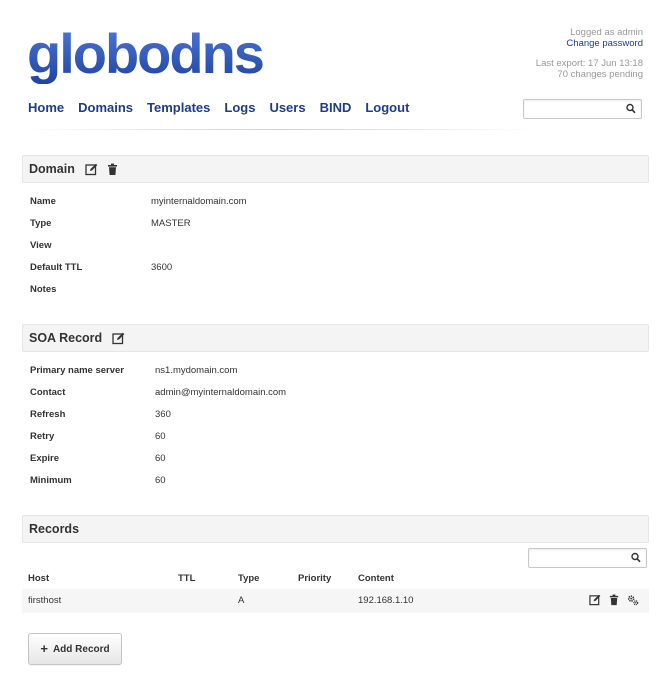 Image resolution: width=667 pixels, height=673 pixels. I want to click on column-header-content: Content, so click(376, 578).